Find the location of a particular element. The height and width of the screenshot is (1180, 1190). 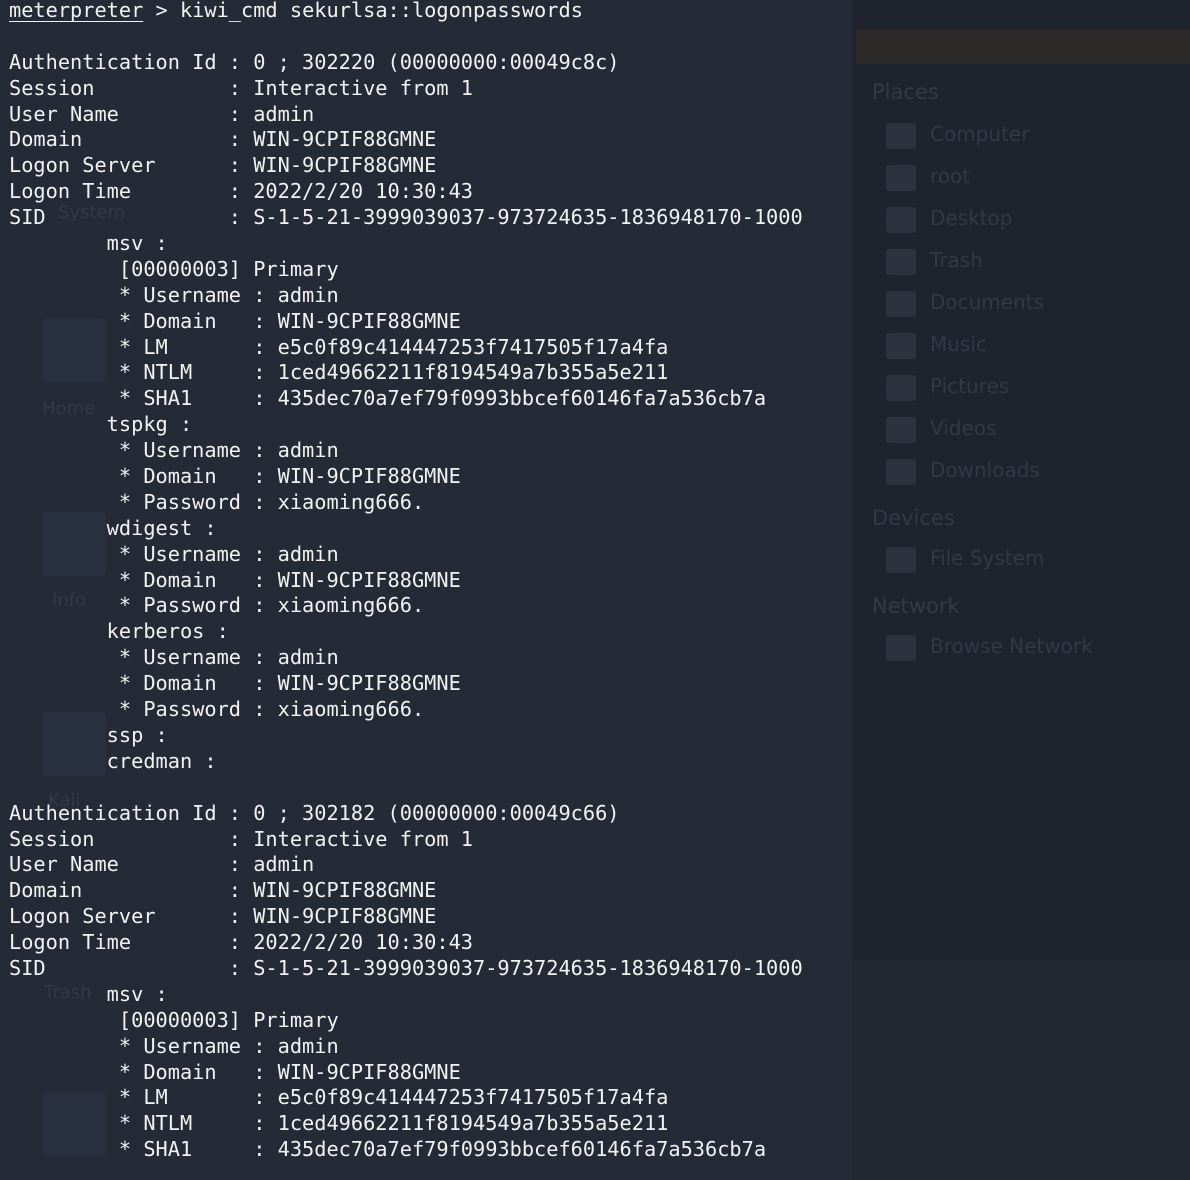

output-line: credman : is located at coordinates (113, 760).